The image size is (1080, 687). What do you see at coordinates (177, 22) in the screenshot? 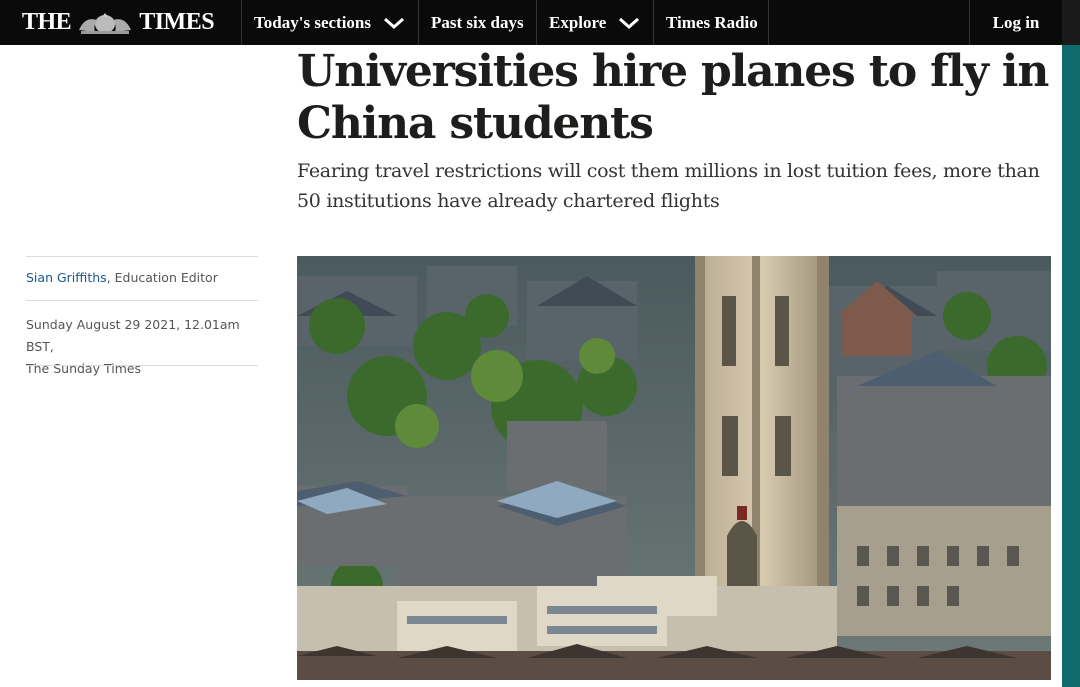
I see `logo-text-times: TIMES` at bounding box center [177, 22].